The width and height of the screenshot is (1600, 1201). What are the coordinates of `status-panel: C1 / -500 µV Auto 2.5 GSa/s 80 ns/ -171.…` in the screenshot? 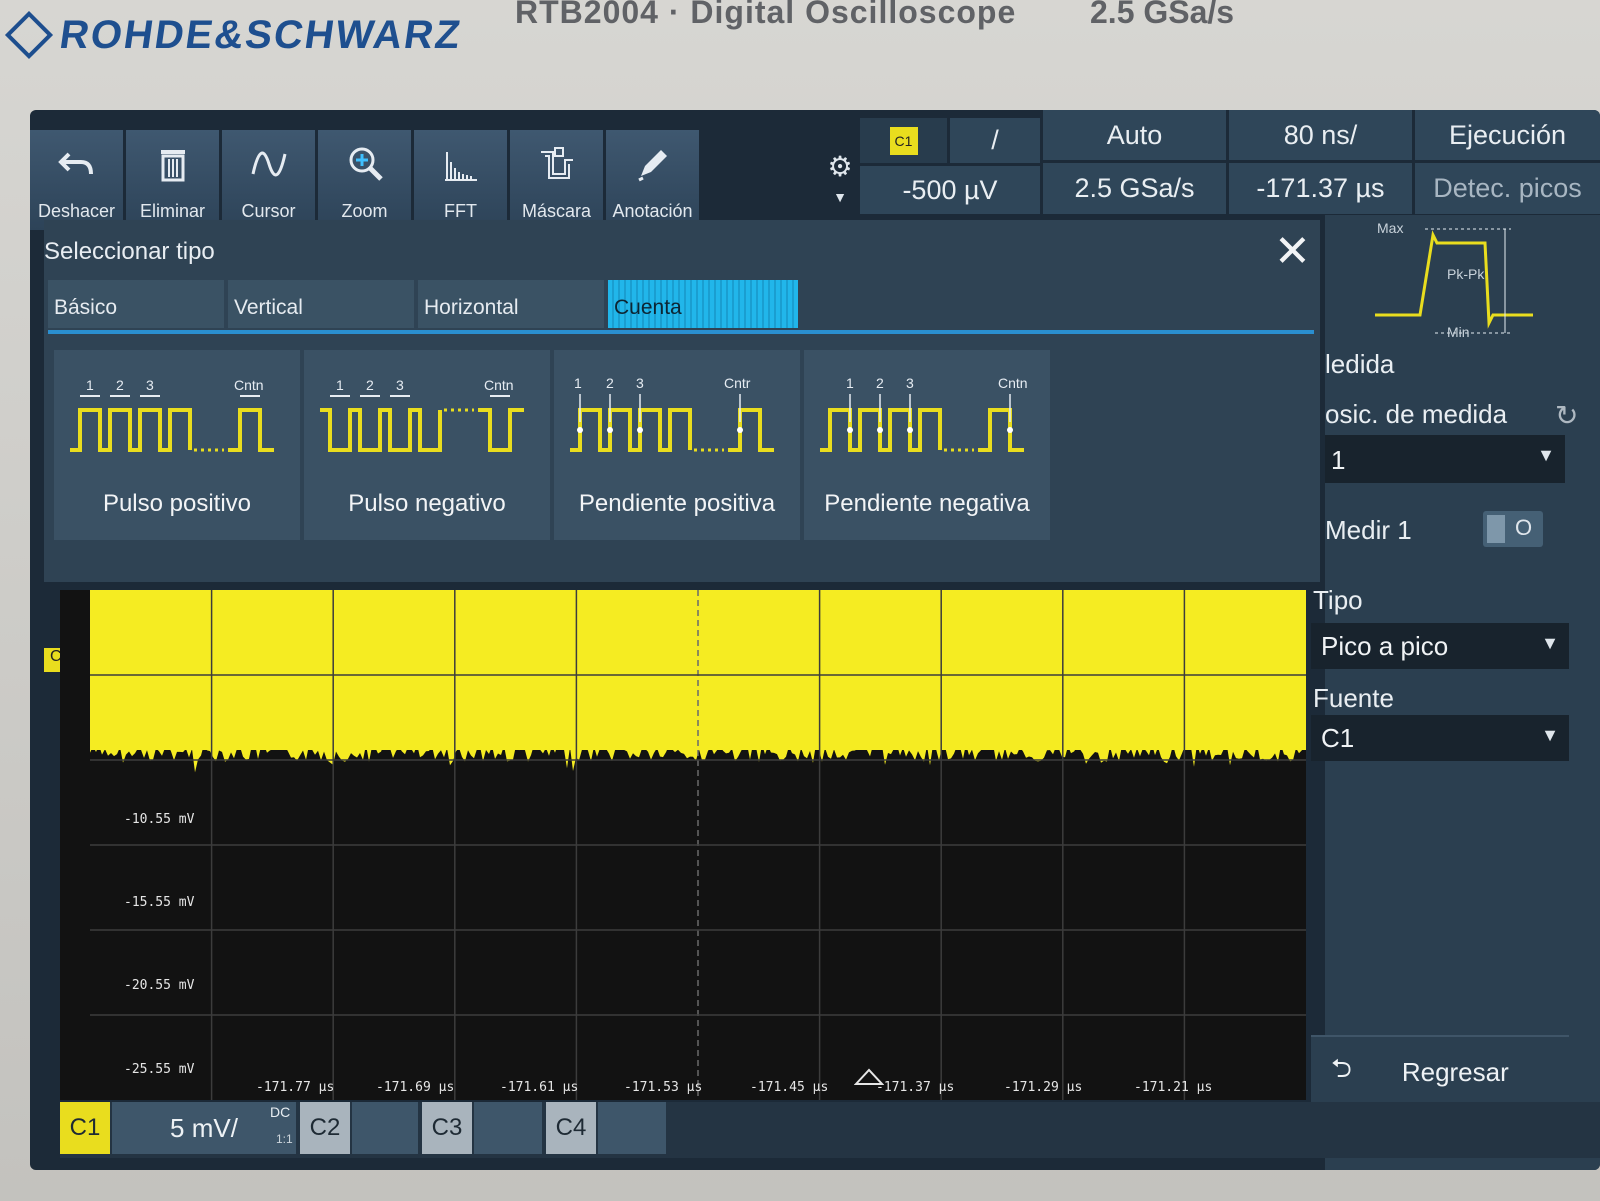 It's located at (1230, 162).